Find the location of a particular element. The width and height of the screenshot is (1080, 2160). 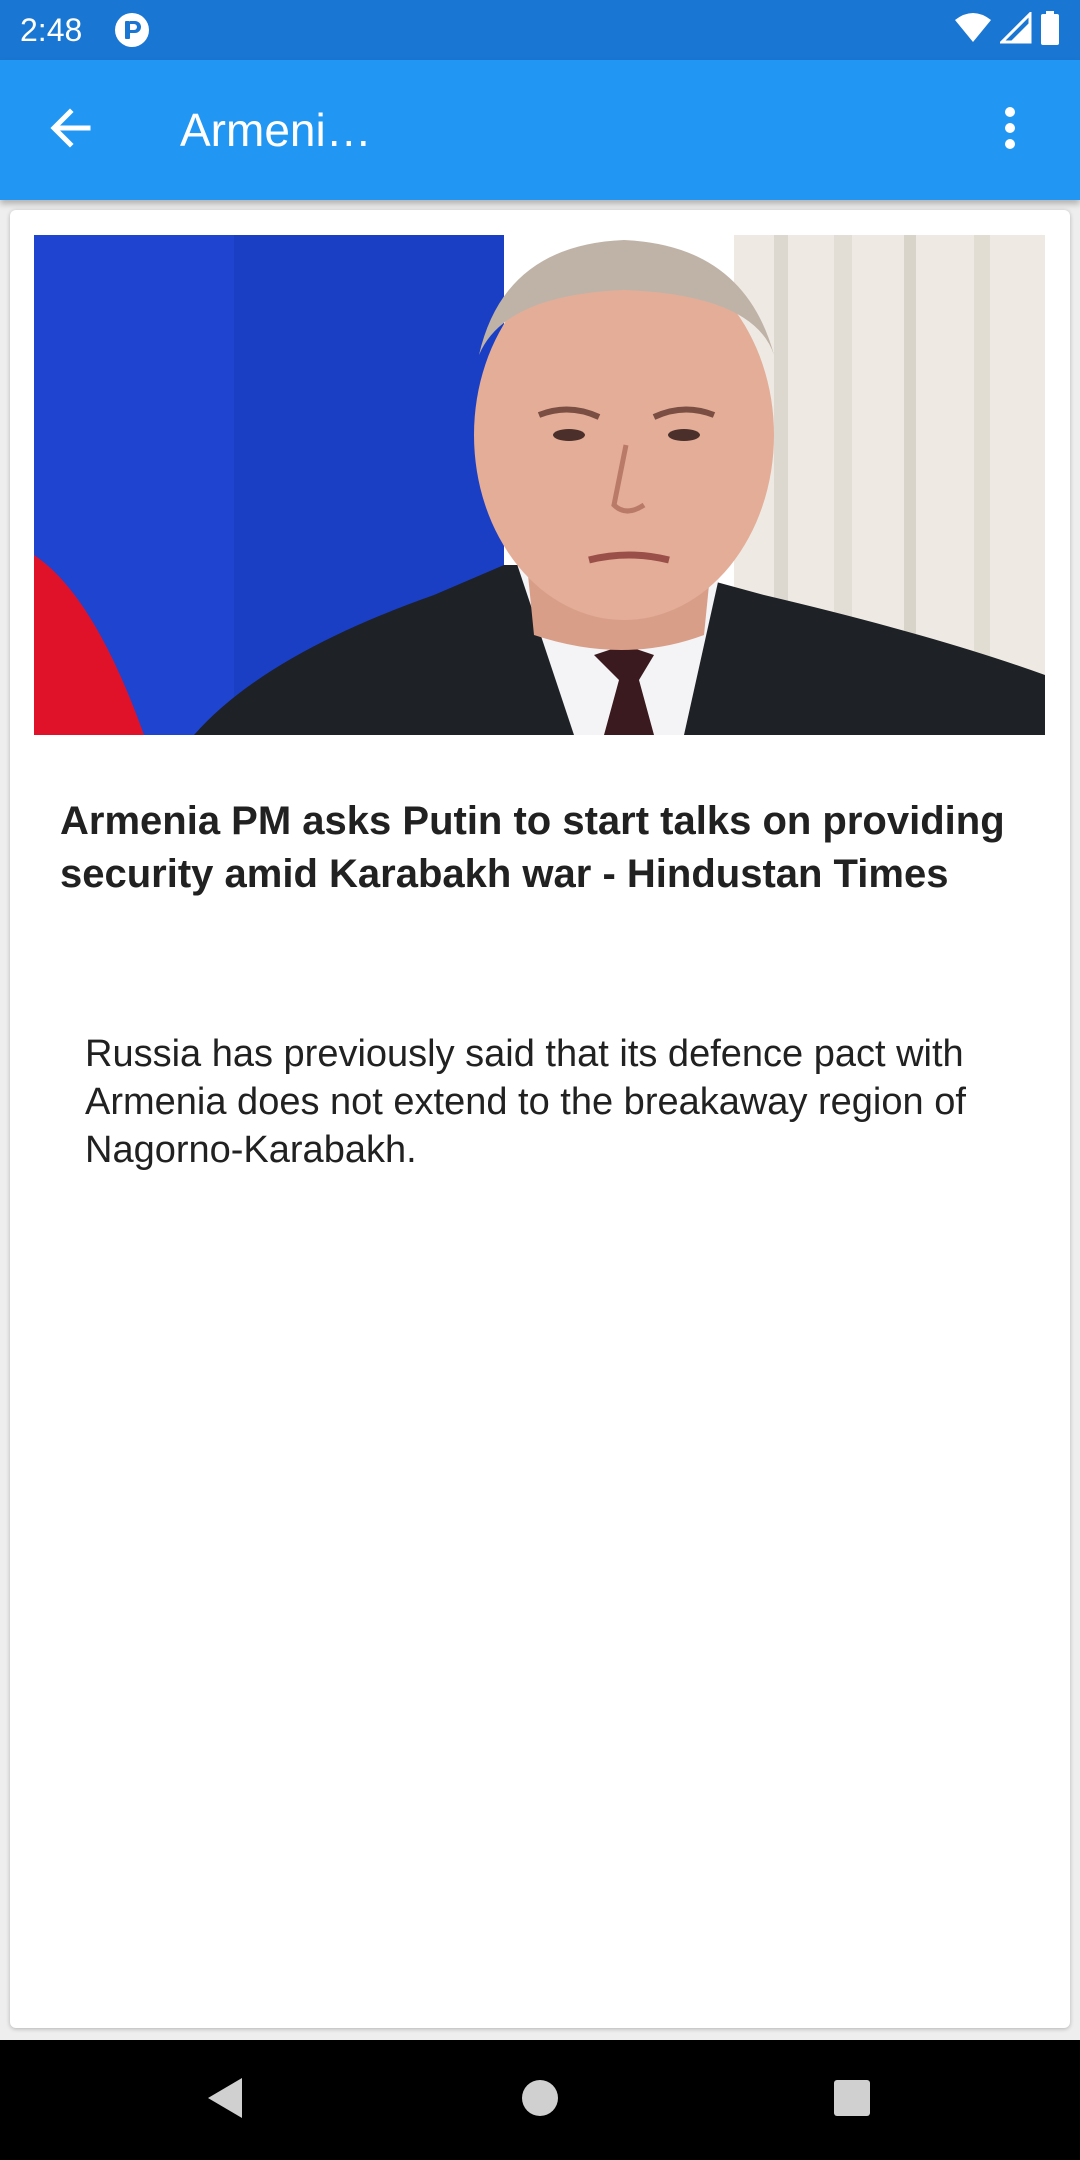

system-nav-bar is located at coordinates (540, 2100).